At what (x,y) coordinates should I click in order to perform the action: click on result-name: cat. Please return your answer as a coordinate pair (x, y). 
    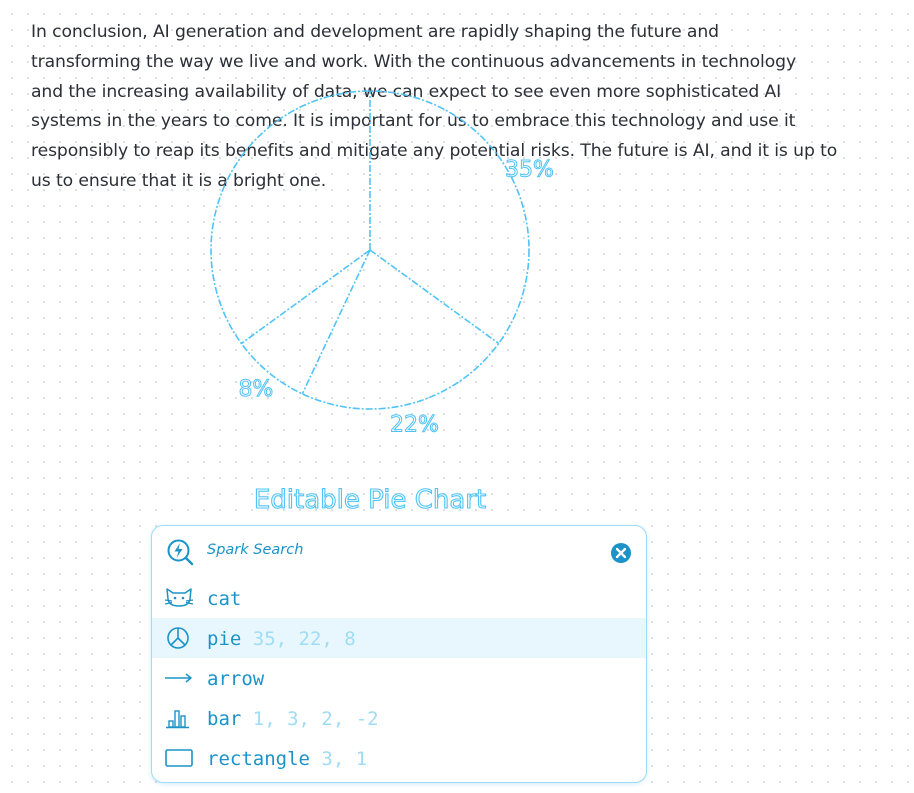
    Looking at the image, I should click on (224, 599).